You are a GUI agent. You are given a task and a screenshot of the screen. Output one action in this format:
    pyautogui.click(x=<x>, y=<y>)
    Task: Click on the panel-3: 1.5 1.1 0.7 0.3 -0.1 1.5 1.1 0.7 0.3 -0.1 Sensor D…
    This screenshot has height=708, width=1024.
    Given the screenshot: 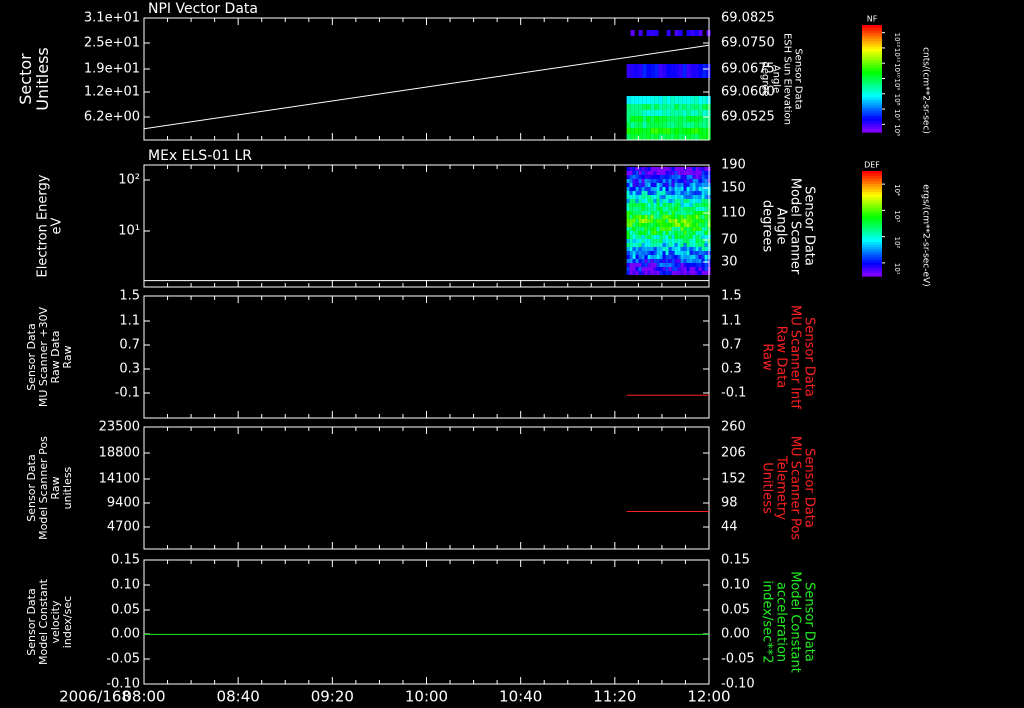 What is the action you would take?
    pyautogui.click(x=421, y=354)
    